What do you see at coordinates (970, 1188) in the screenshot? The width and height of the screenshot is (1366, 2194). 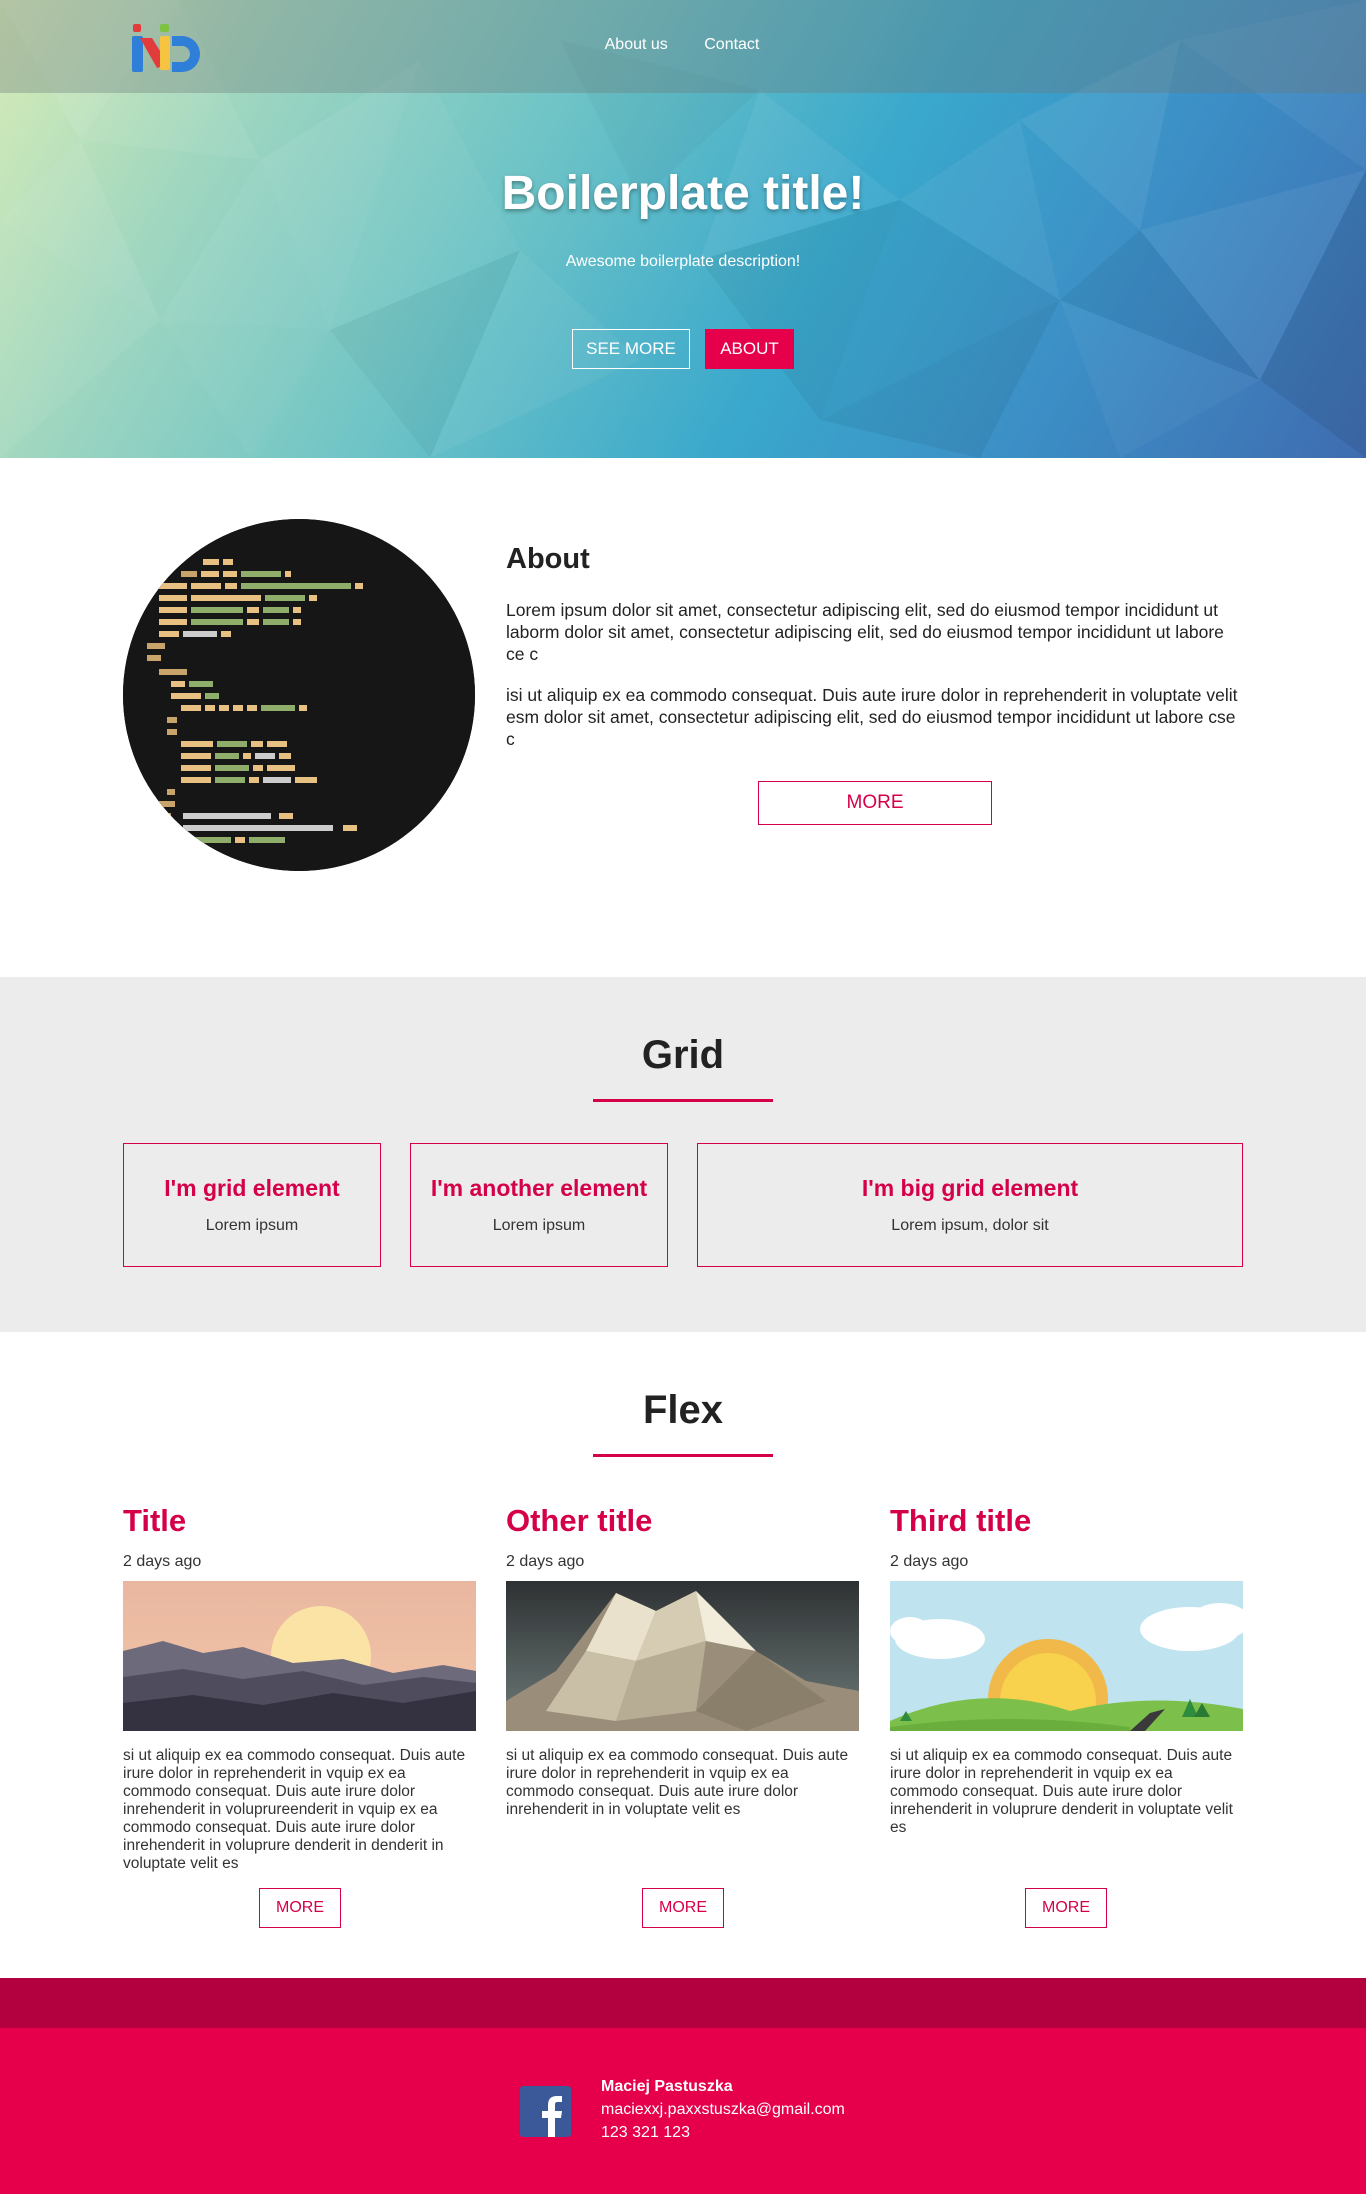 I see `grid-card-title: I'm big grid element` at bounding box center [970, 1188].